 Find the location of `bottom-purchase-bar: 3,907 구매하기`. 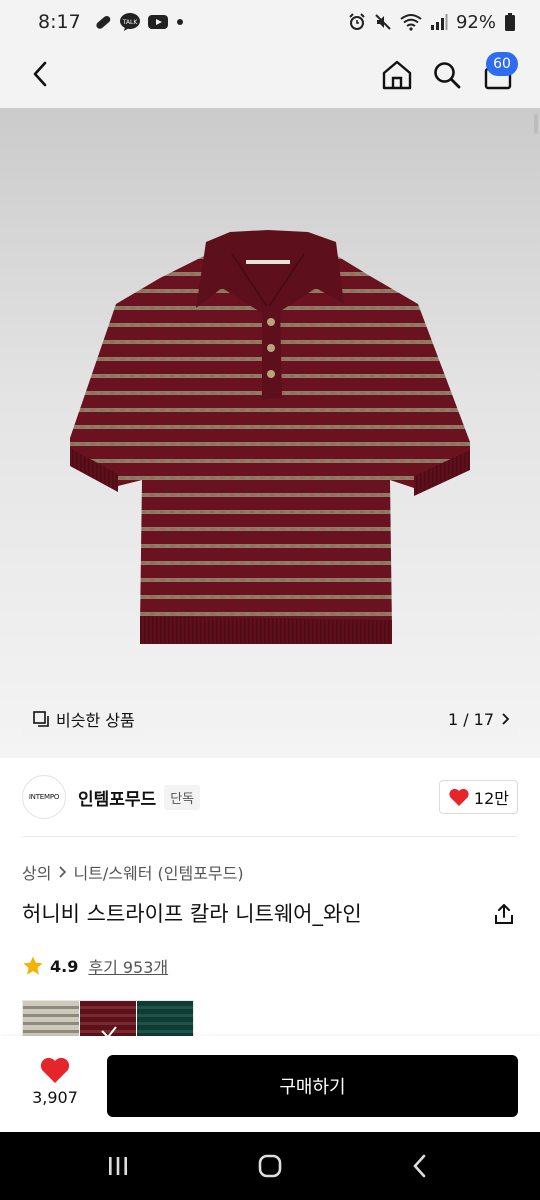

bottom-purchase-bar: 3,907 구매하기 is located at coordinates (270, 1084).